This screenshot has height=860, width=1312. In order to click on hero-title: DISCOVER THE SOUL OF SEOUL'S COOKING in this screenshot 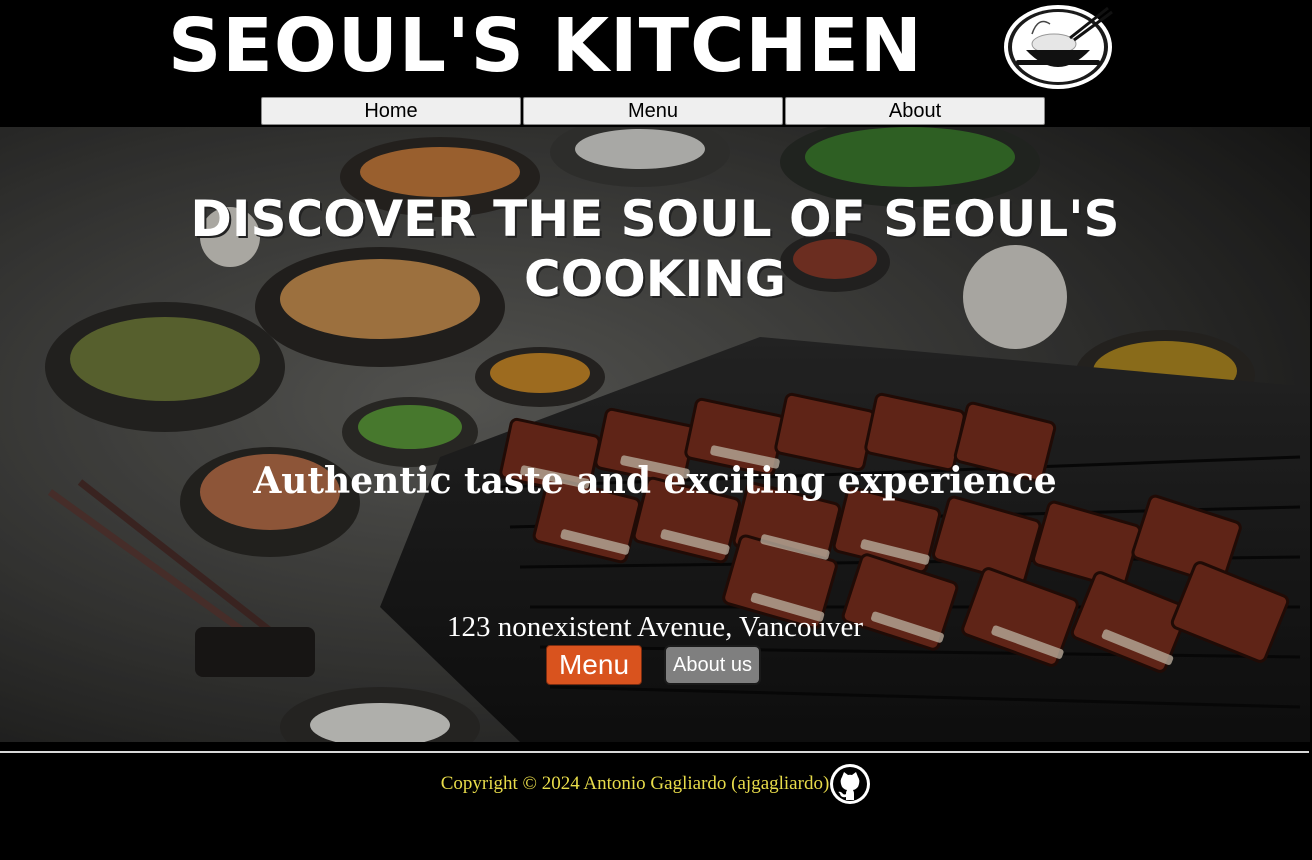, I will do `click(655, 249)`.